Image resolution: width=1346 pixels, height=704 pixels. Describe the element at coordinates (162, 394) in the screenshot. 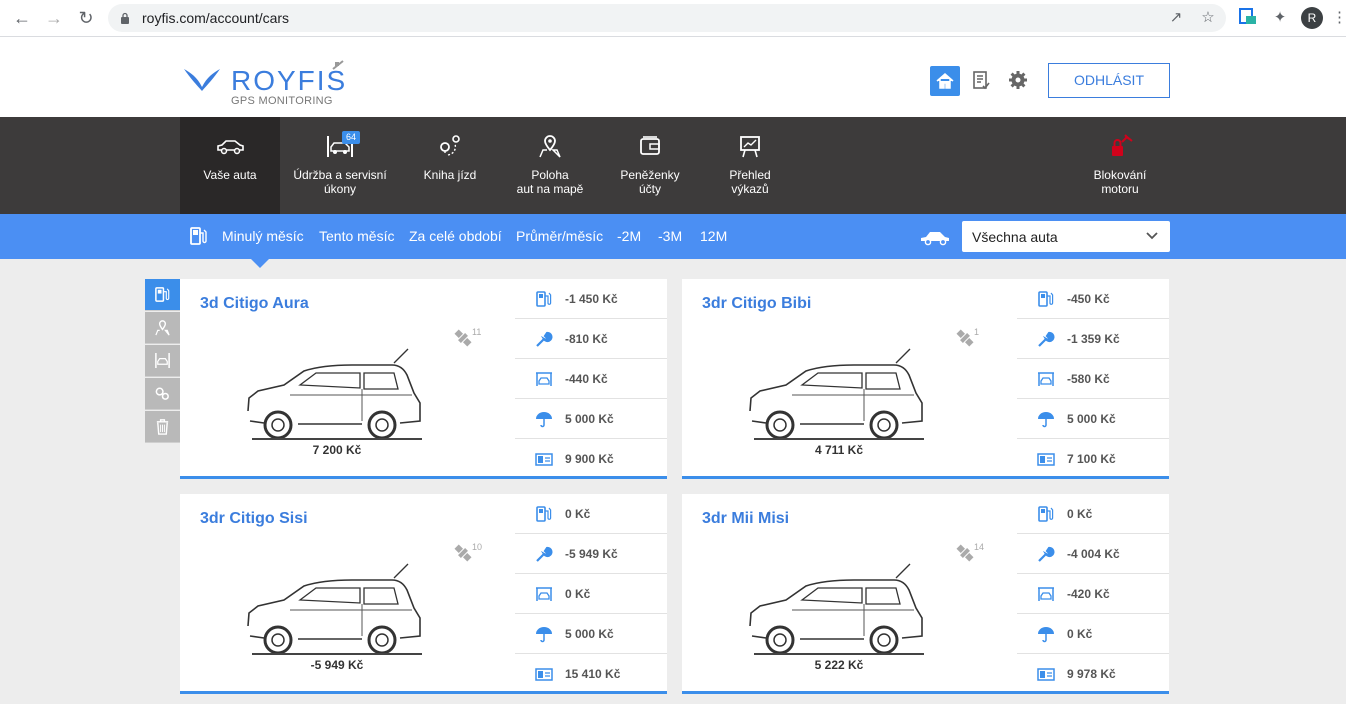

I see `side-tool-settings` at that location.